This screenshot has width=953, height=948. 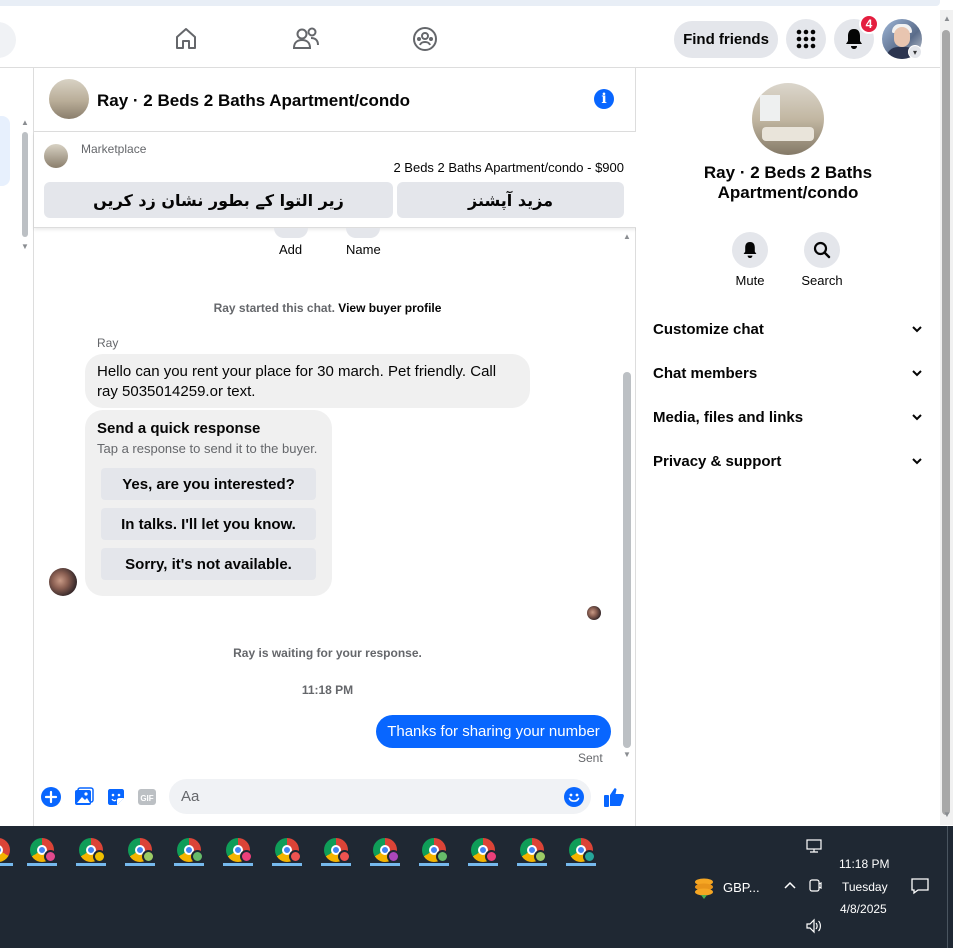 I want to click on listing-small-thumbnail, so click(x=56, y=156).